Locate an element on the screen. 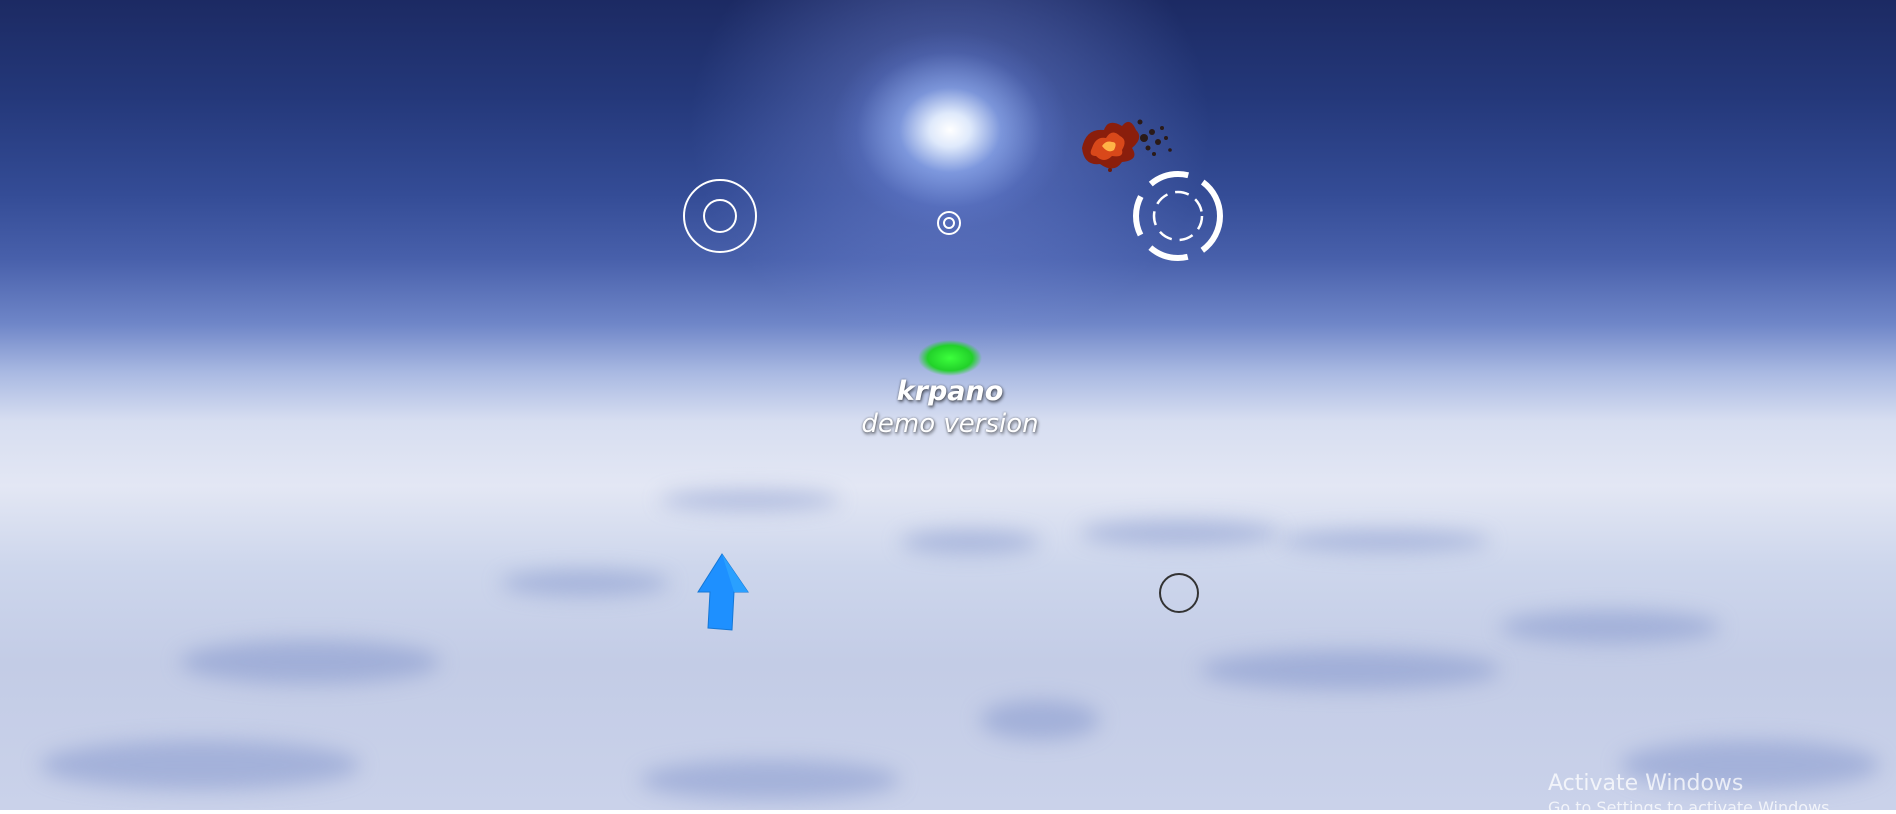 This screenshot has width=1896, height=814. blue-arrow-up-icon is located at coordinates (723, 592).